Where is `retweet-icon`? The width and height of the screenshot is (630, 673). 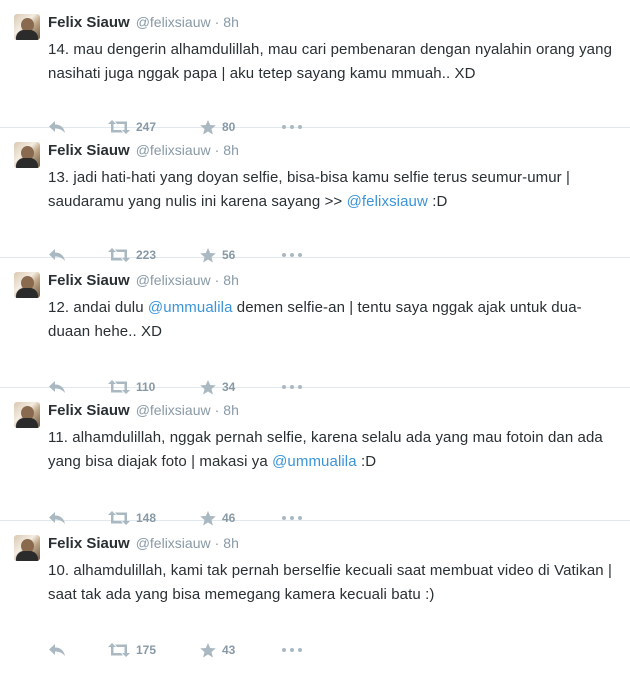
retweet-icon is located at coordinates (119, 650).